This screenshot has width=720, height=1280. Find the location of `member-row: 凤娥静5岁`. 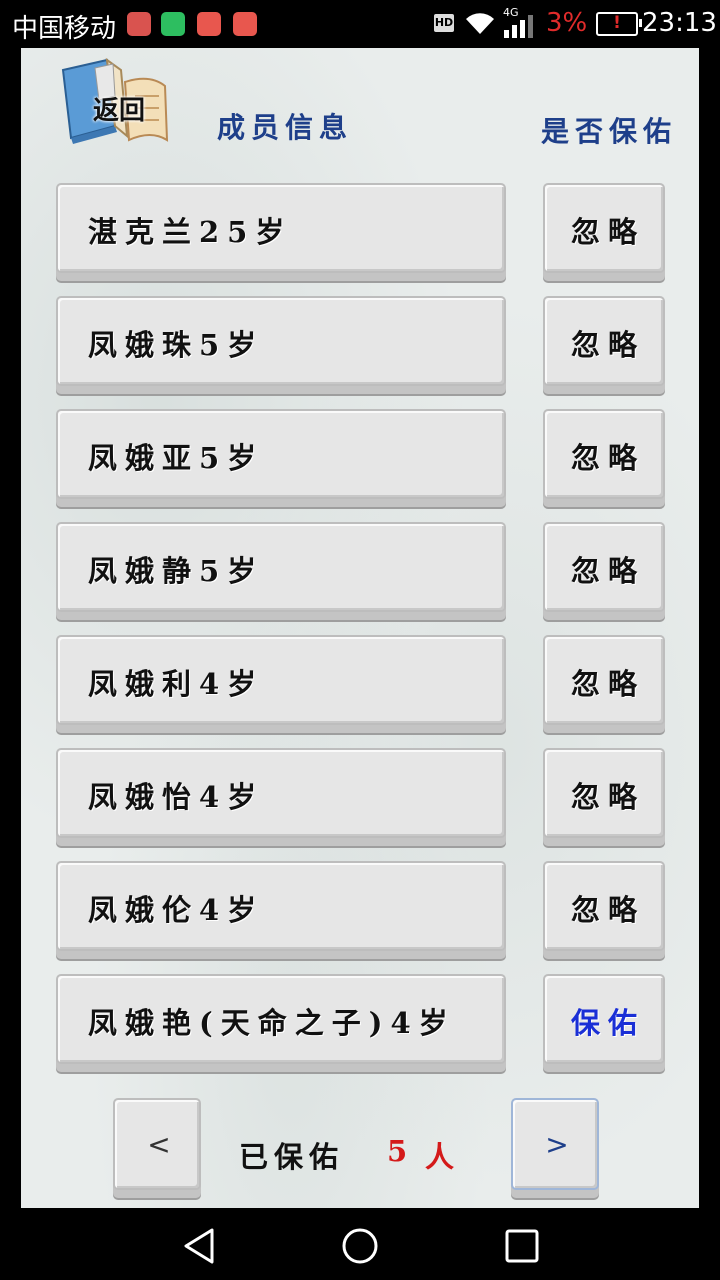

member-row: 凤娥静5岁 is located at coordinates (281, 570).